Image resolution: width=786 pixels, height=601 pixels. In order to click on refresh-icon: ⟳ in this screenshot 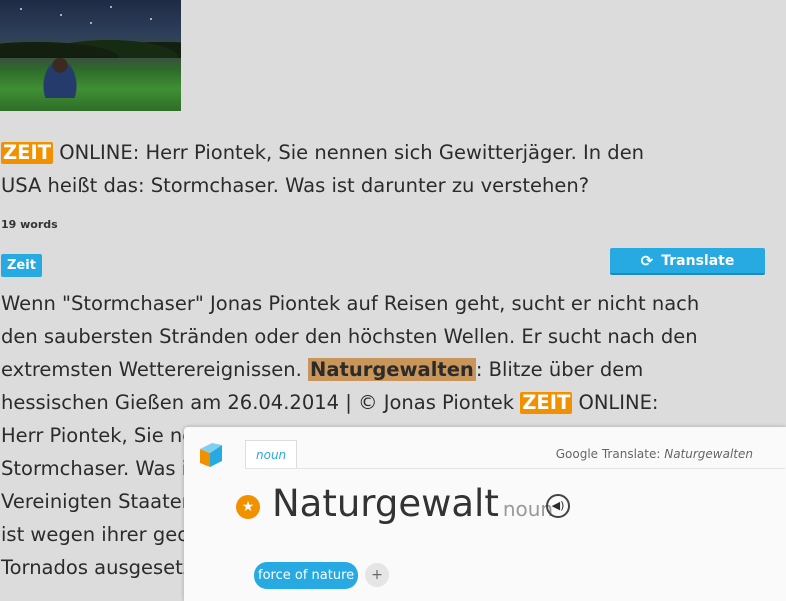, I will do `click(647, 260)`.